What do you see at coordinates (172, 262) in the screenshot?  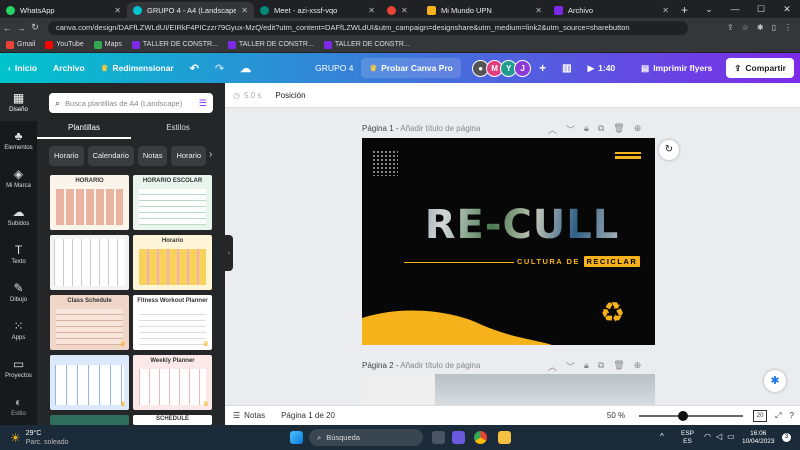 I see `template-thumbnail: Horario` at bounding box center [172, 262].